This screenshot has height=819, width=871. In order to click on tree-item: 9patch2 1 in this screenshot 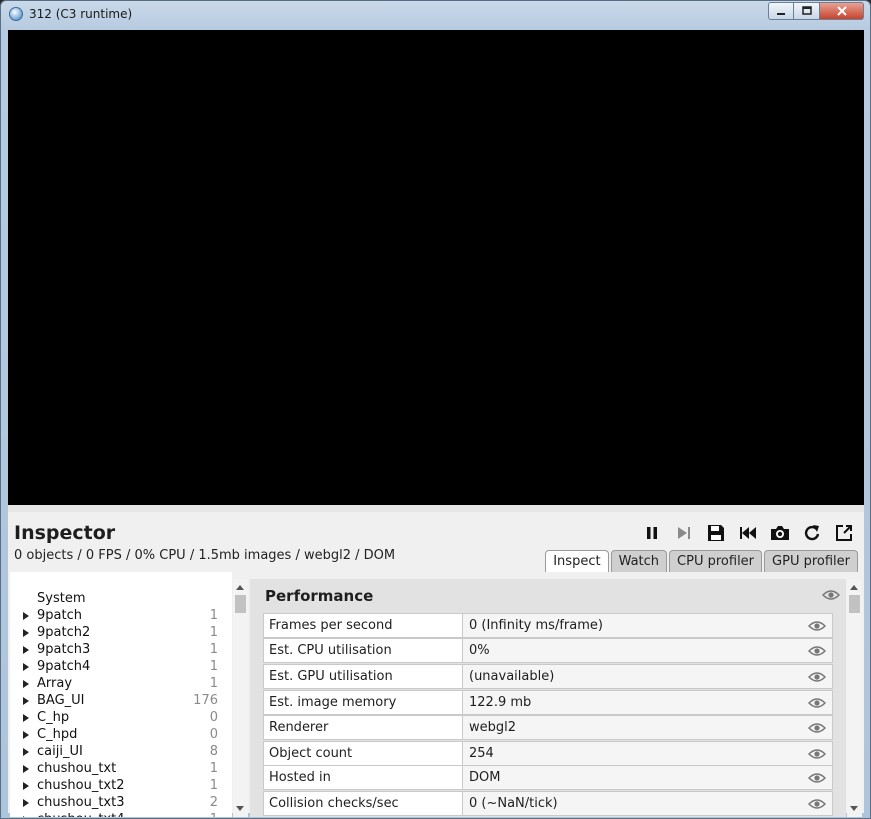, I will do `click(115, 633)`.